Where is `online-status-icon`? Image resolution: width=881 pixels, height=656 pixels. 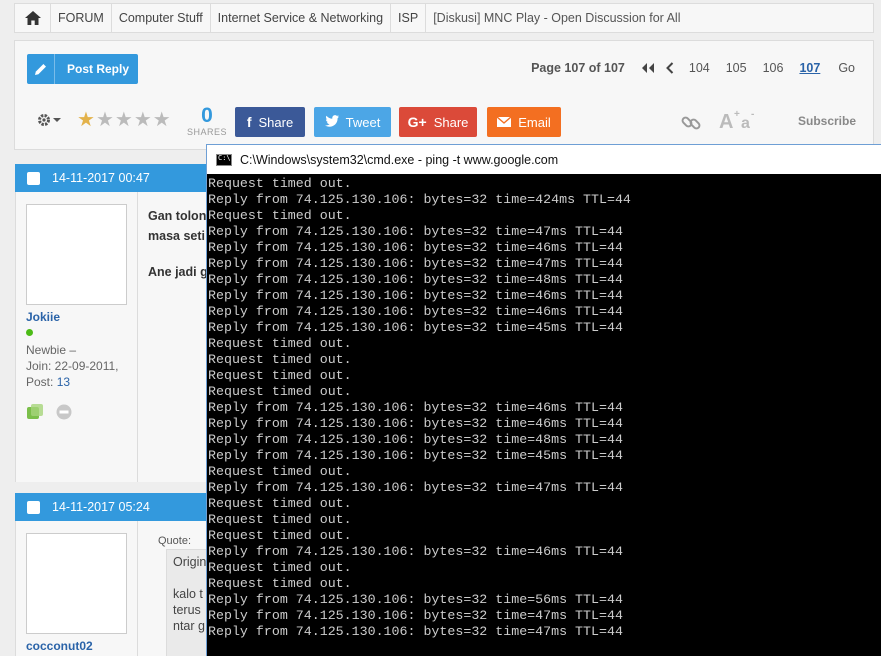 online-status-icon is located at coordinates (29, 332).